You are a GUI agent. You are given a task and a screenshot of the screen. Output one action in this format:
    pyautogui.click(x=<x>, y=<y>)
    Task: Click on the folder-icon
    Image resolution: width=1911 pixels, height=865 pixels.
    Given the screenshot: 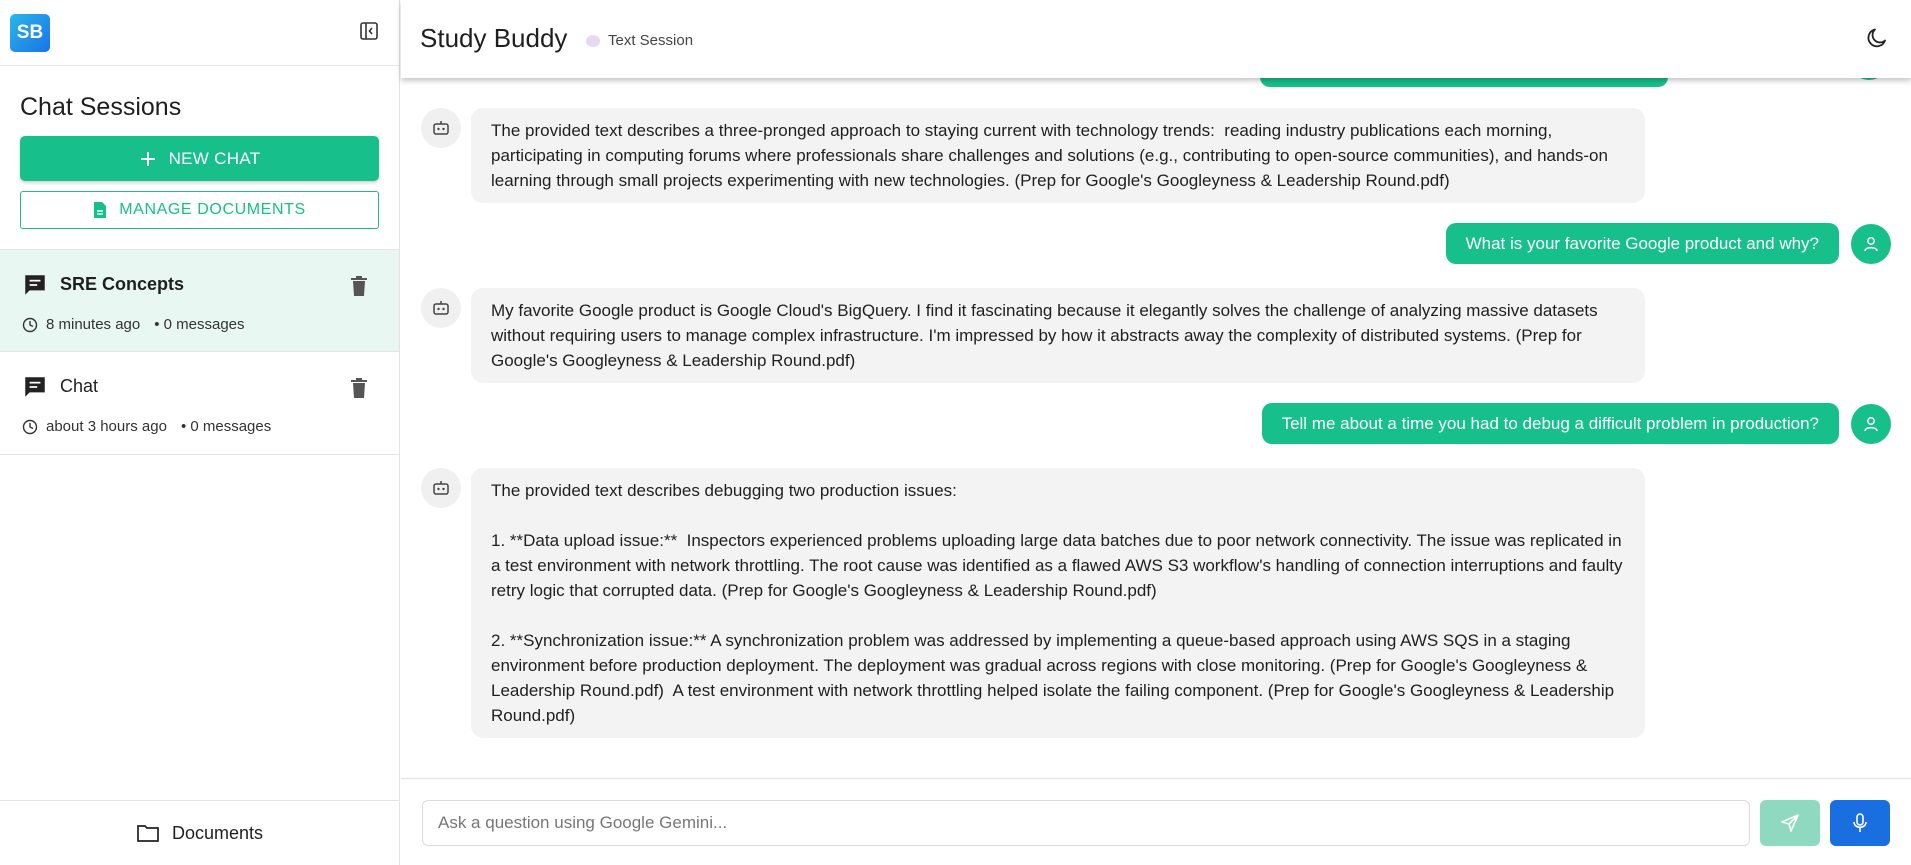 What is the action you would take?
    pyautogui.click(x=148, y=833)
    